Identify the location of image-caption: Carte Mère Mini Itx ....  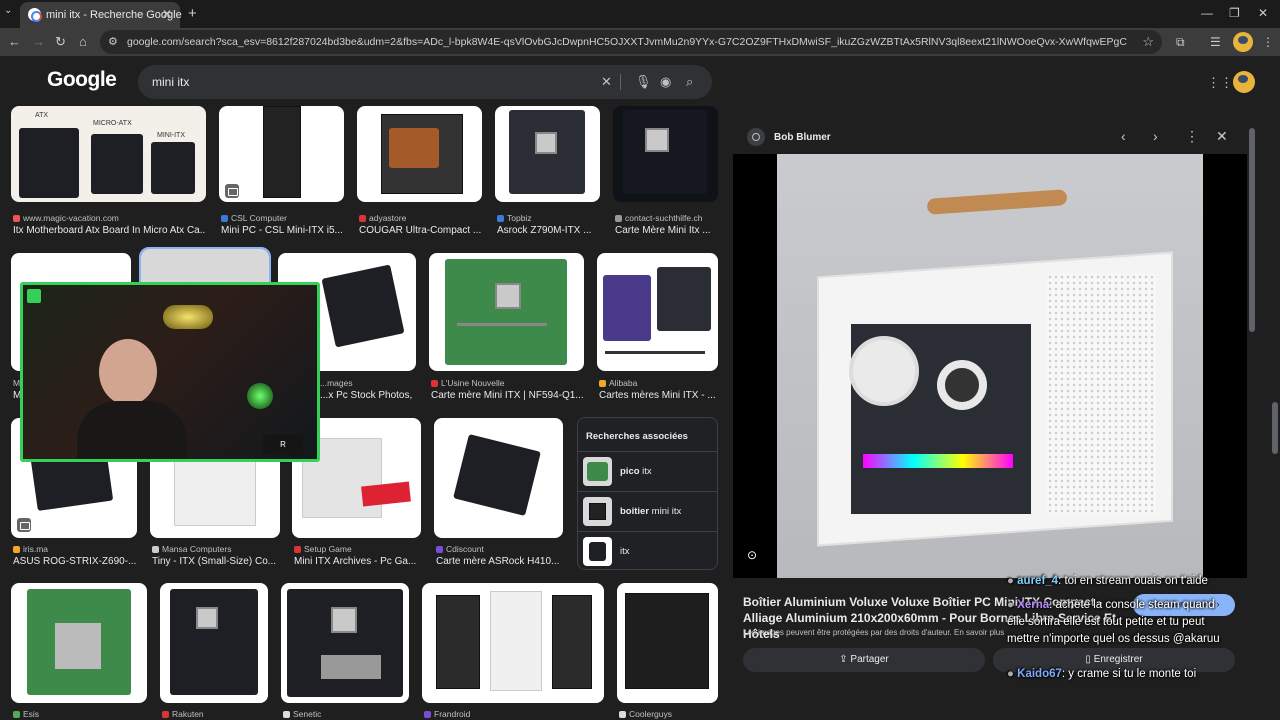
(666, 230).